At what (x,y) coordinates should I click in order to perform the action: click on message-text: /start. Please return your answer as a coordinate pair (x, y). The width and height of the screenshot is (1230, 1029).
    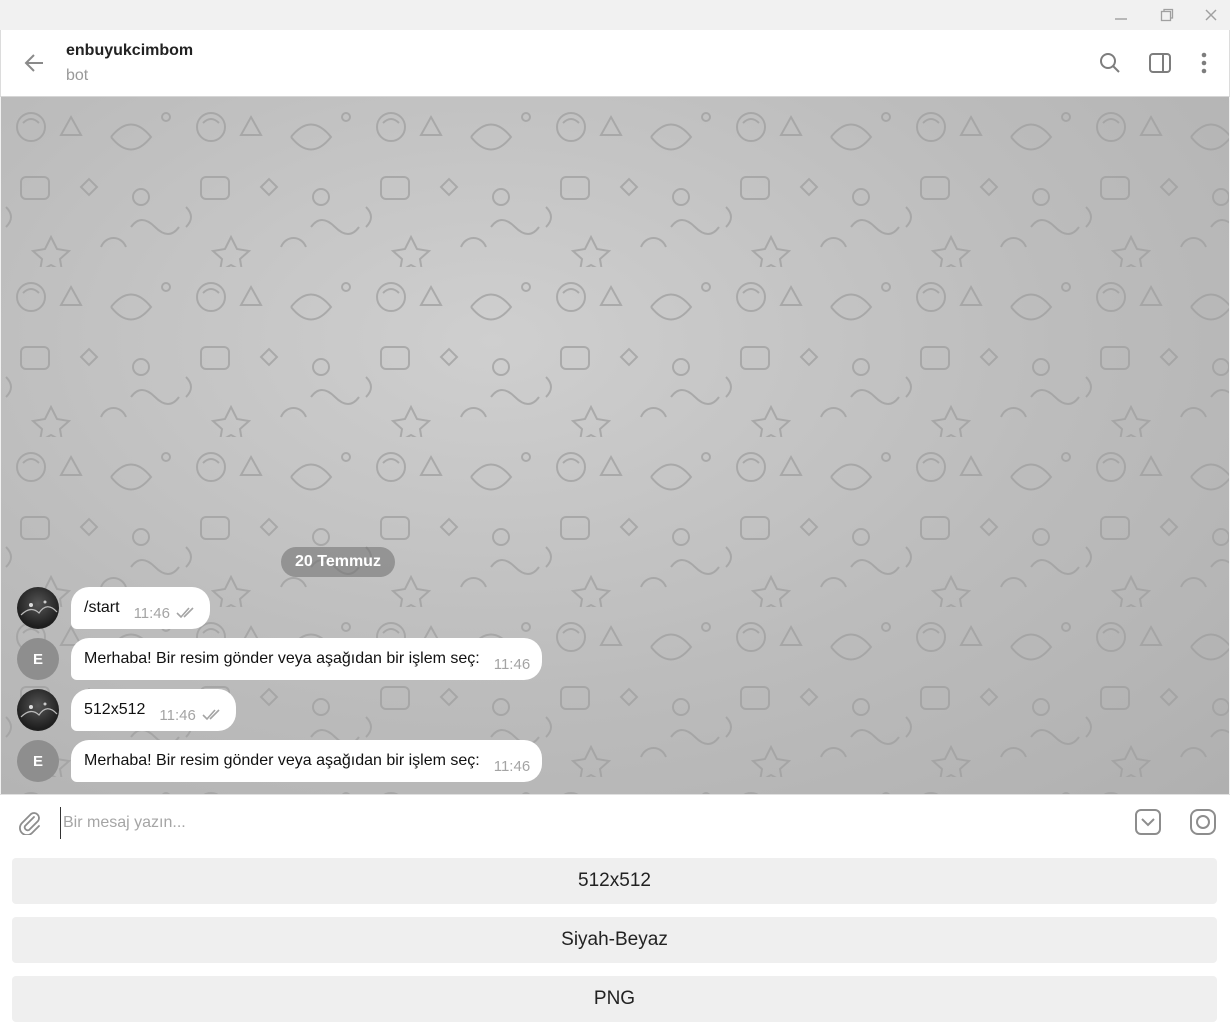
    Looking at the image, I should click on (102, 607).